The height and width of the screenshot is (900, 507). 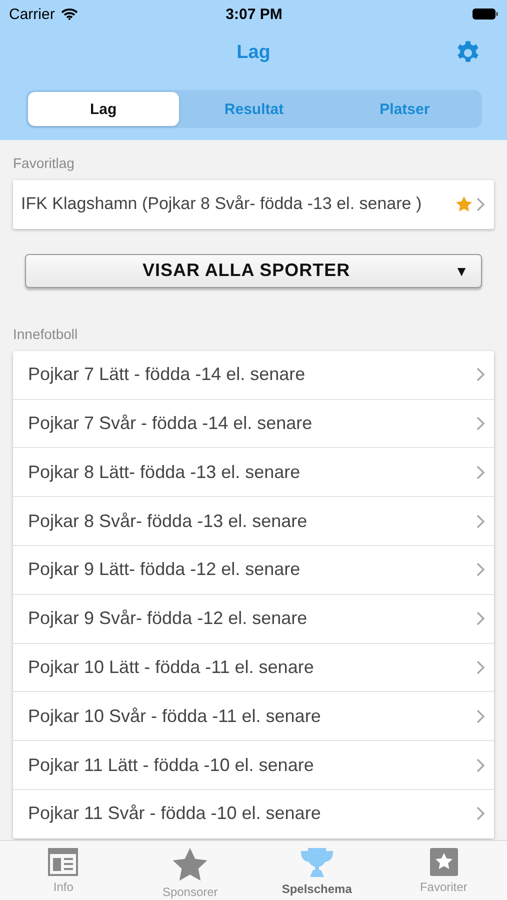 I want to click on newspaper-icon, so click(x=63, y=862).